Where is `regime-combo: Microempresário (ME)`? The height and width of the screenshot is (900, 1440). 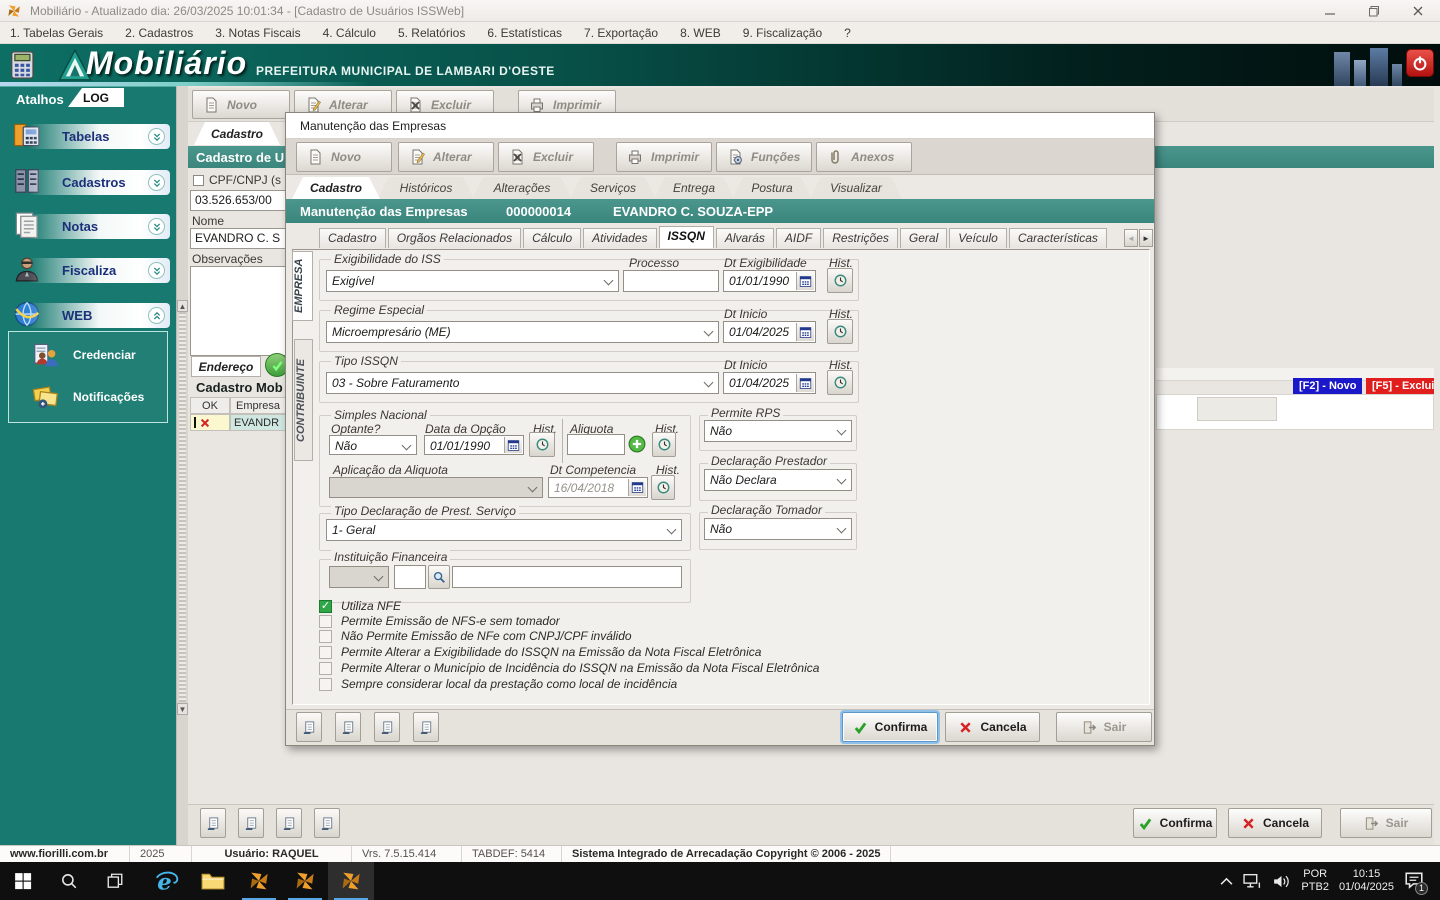 regime-combo: Microempresário (ME) is located at coordinates (522, 332).